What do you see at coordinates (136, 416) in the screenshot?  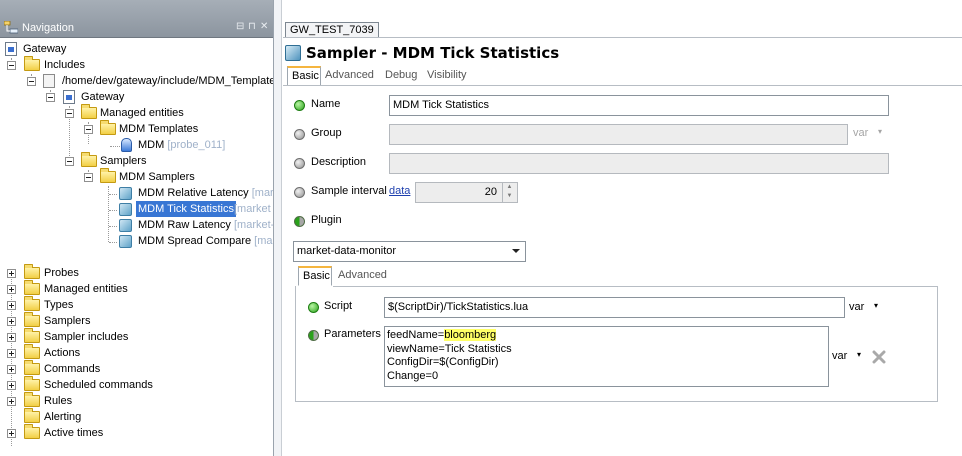 I see `tree-item-alerting: Alerting` at bounding box center [136, 416].